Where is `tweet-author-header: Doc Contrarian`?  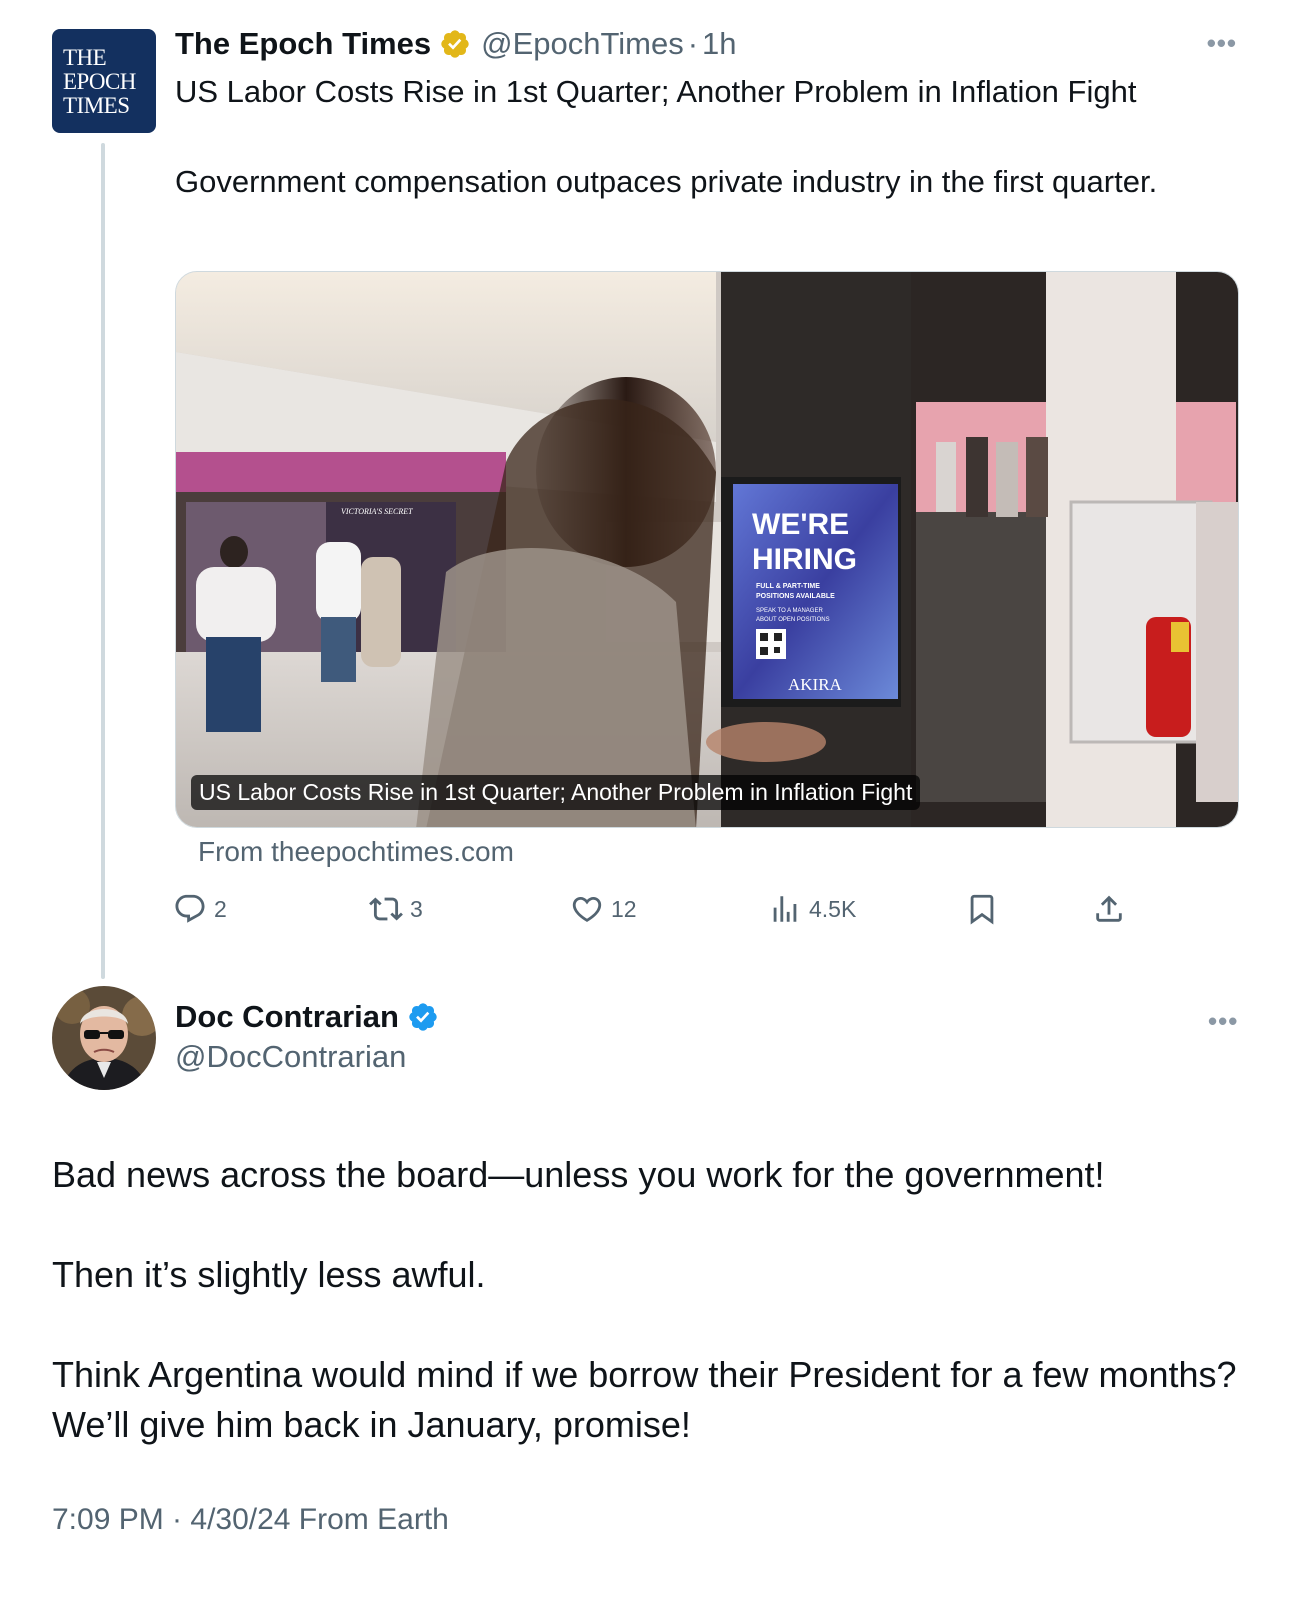 tweet-author-header: Doc Contrarian is located at coordinates (312, 1017).